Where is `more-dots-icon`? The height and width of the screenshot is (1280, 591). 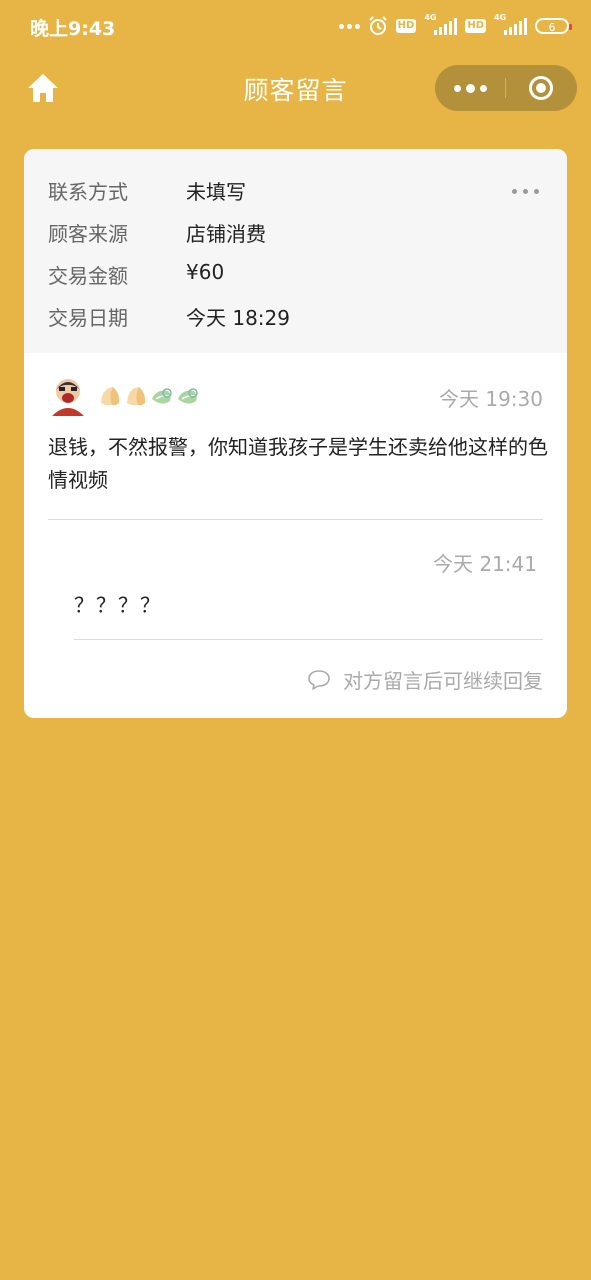 more-dots-icon is located at coordinates (349, 26).